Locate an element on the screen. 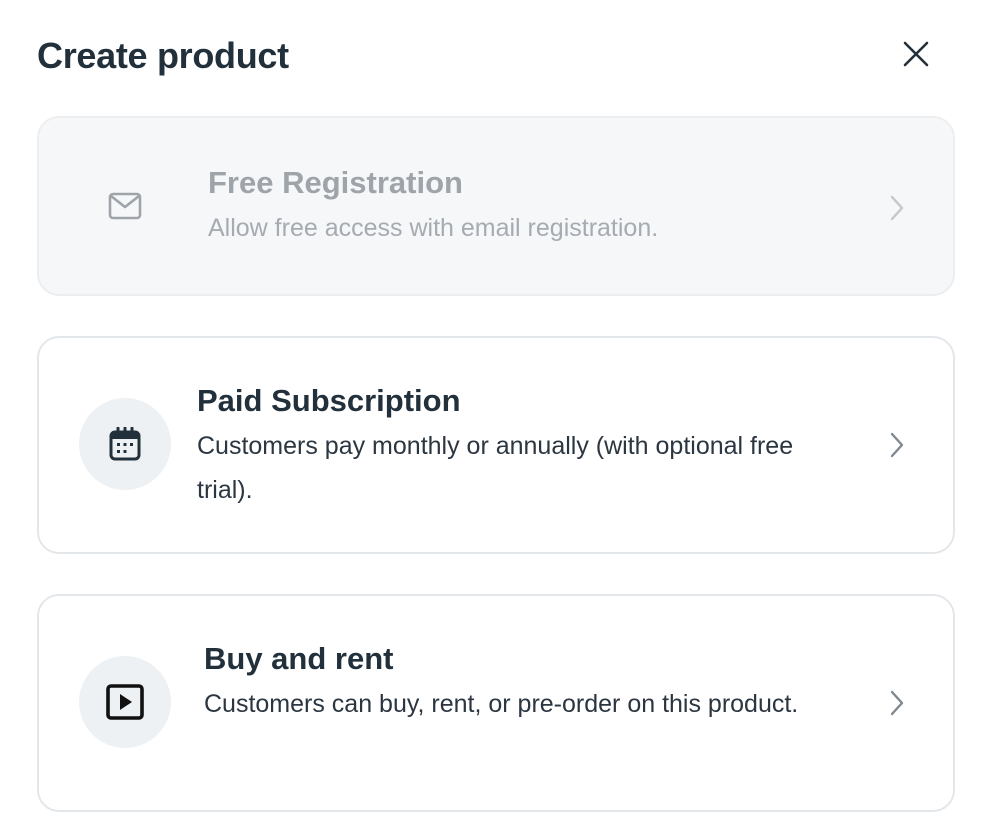 This screenshot has height=840, width=988. close-icon is located at coordinates (916, 54).